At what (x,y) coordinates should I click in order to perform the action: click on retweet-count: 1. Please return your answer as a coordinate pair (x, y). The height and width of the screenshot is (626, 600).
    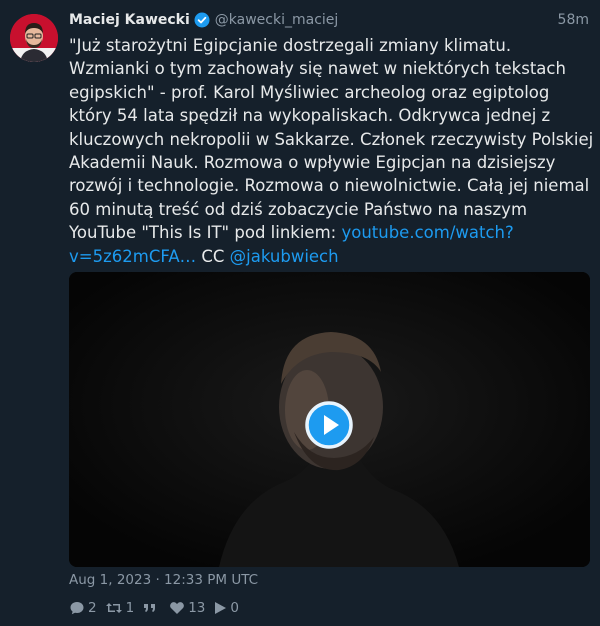
    Looking at the image, I should click on (130, 608).